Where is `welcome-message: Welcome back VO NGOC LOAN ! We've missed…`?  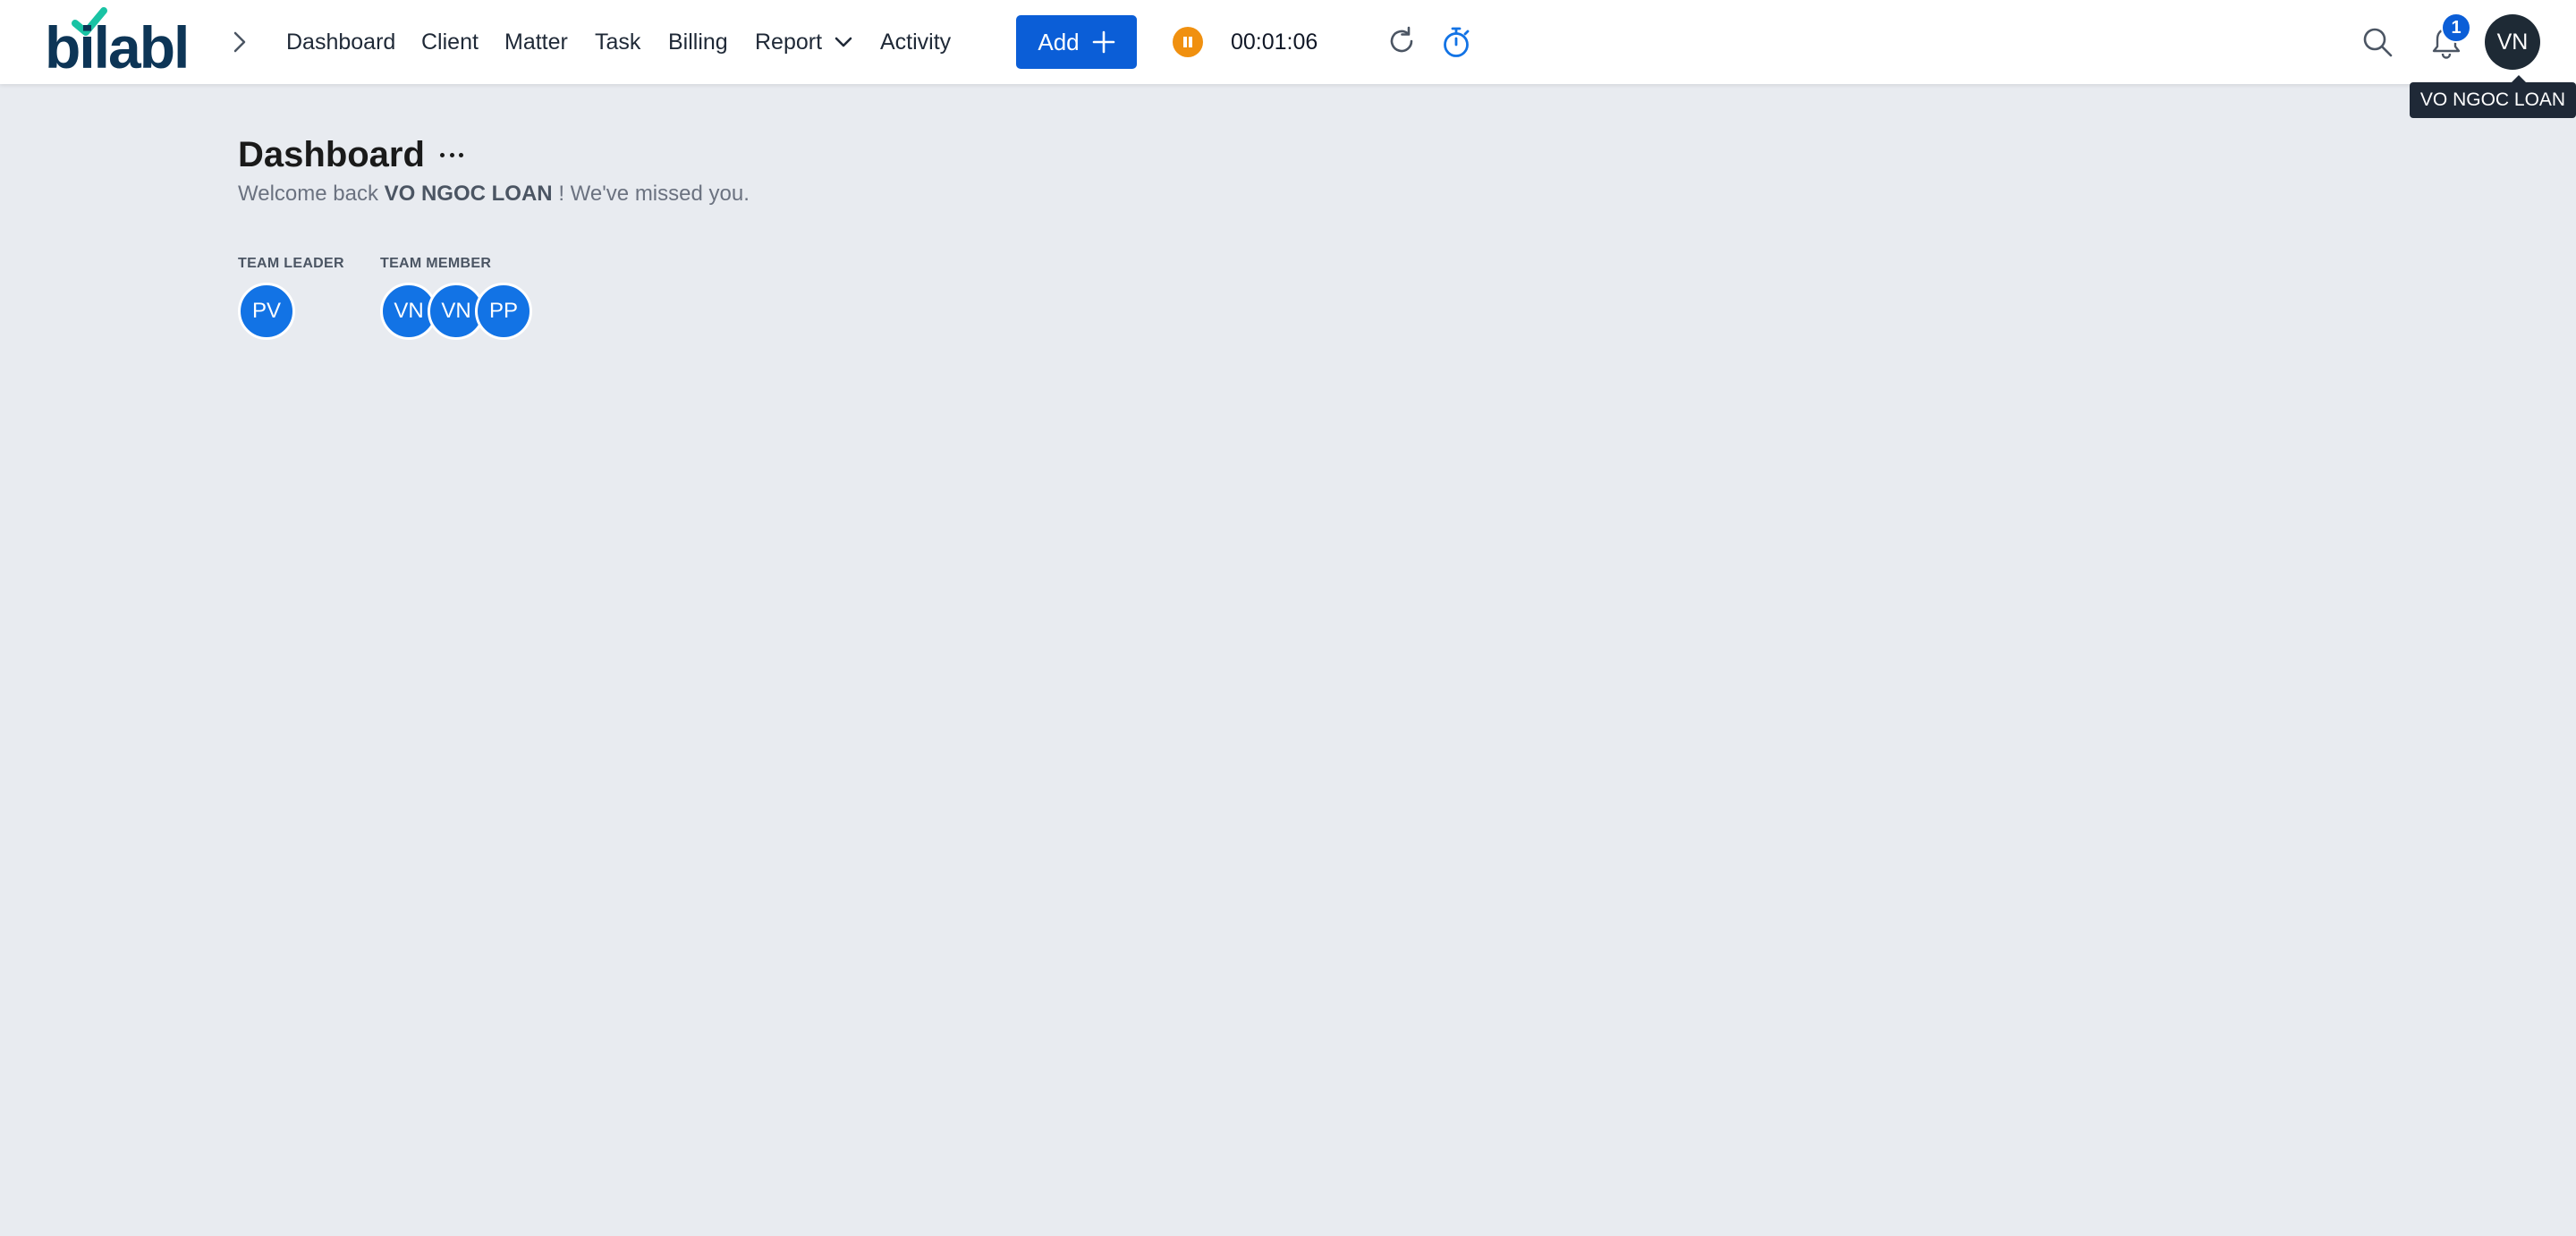 welcome-message: Welcome back VO NGOC LOAN ! We've missed… is located at coordinates (494, 194).